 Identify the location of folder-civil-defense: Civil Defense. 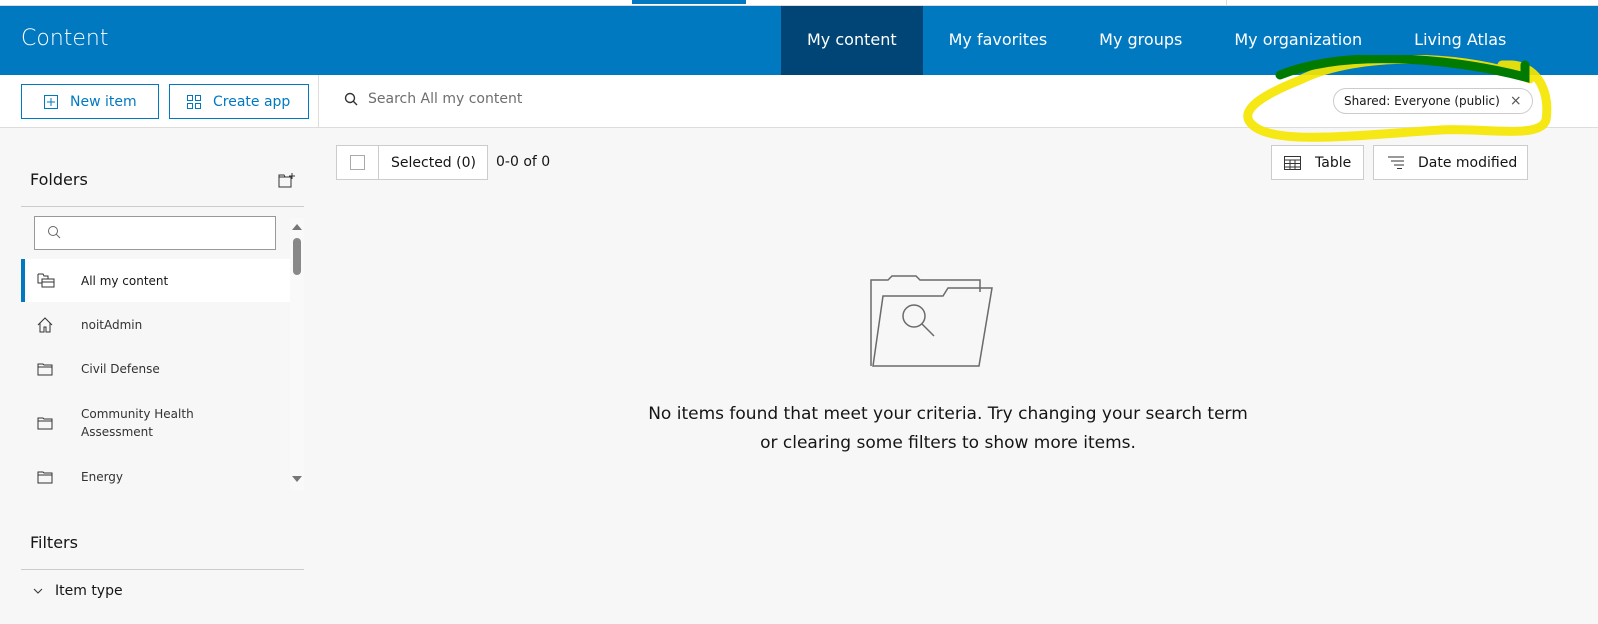
(155, 369).